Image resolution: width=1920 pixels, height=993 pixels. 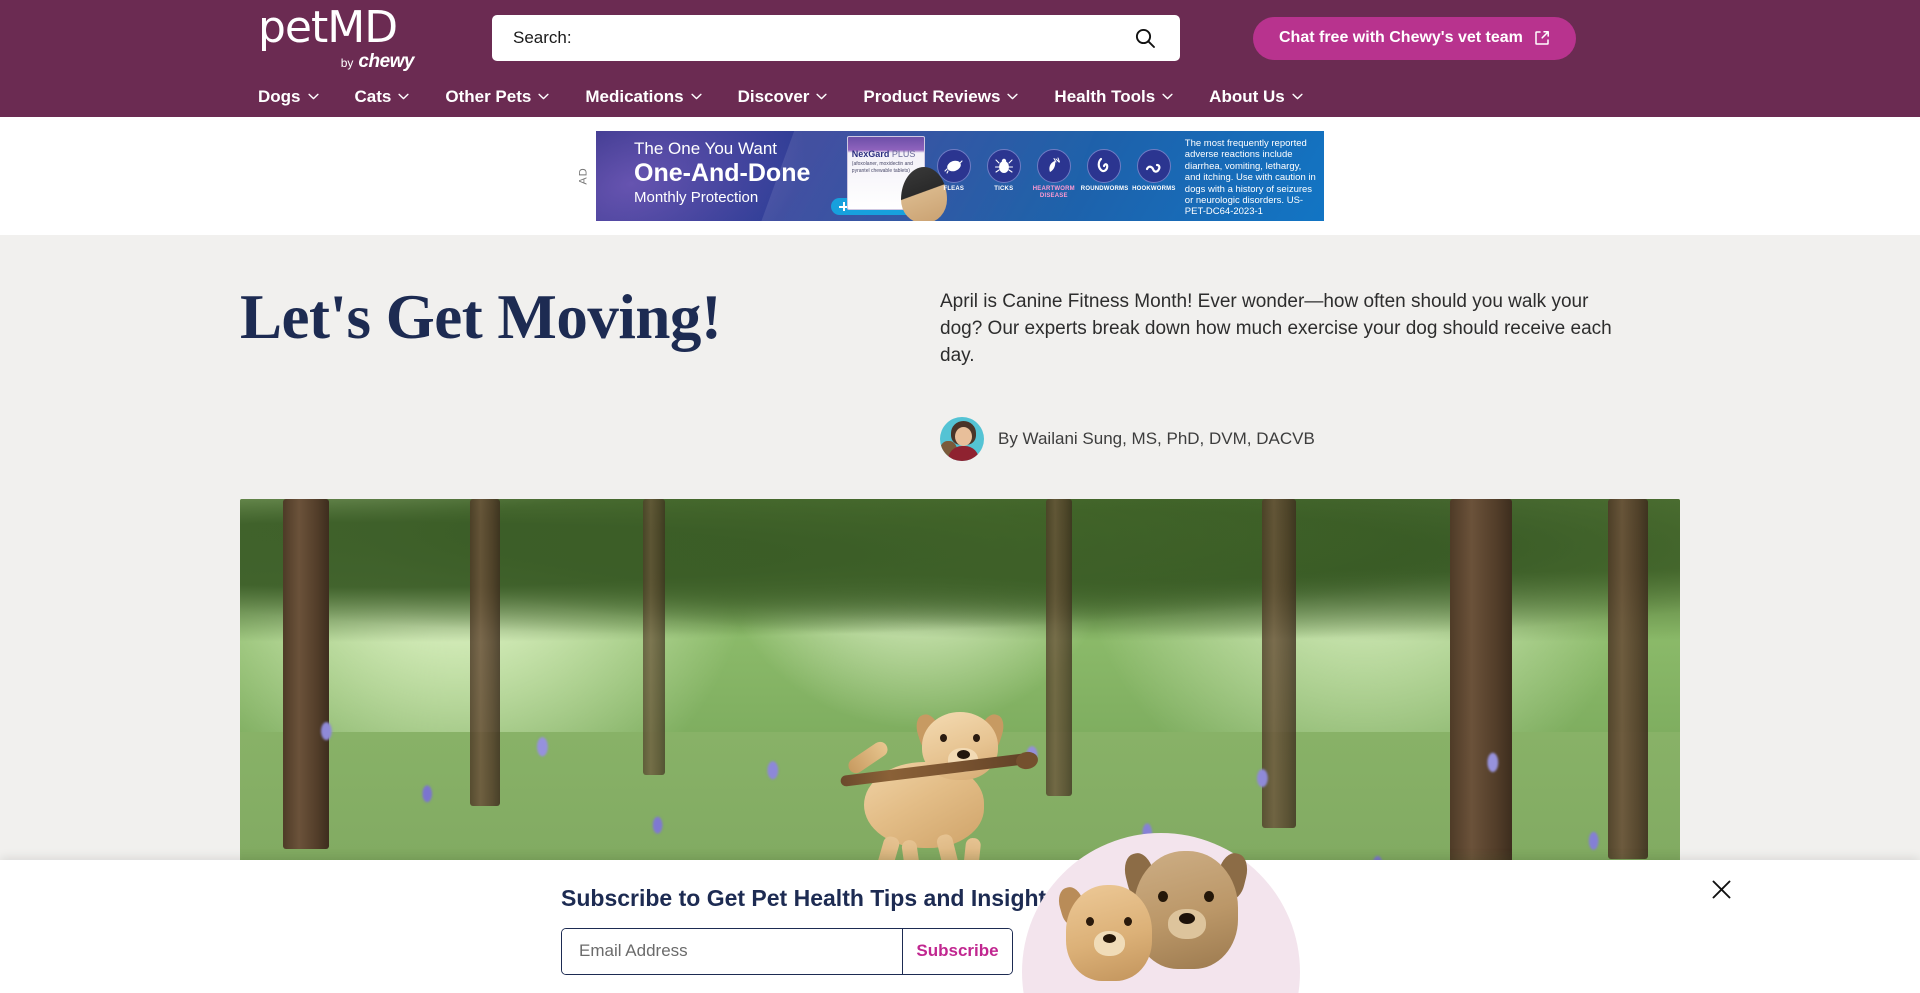 I want to click on ad-icon-roundworms: ROUNDWORMS, so click(x=1104, y=171).